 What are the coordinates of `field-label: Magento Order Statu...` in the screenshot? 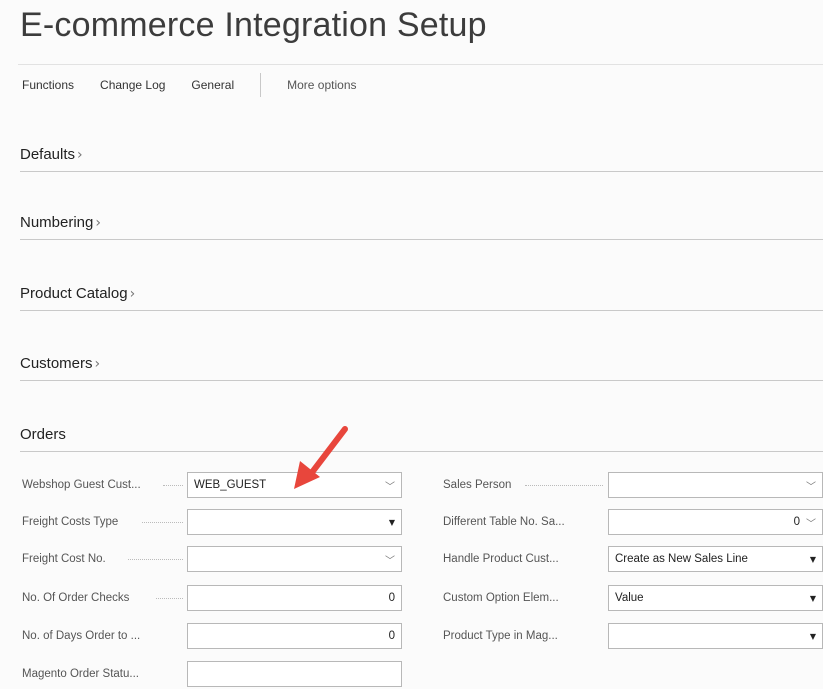 It's located at (80, 674).